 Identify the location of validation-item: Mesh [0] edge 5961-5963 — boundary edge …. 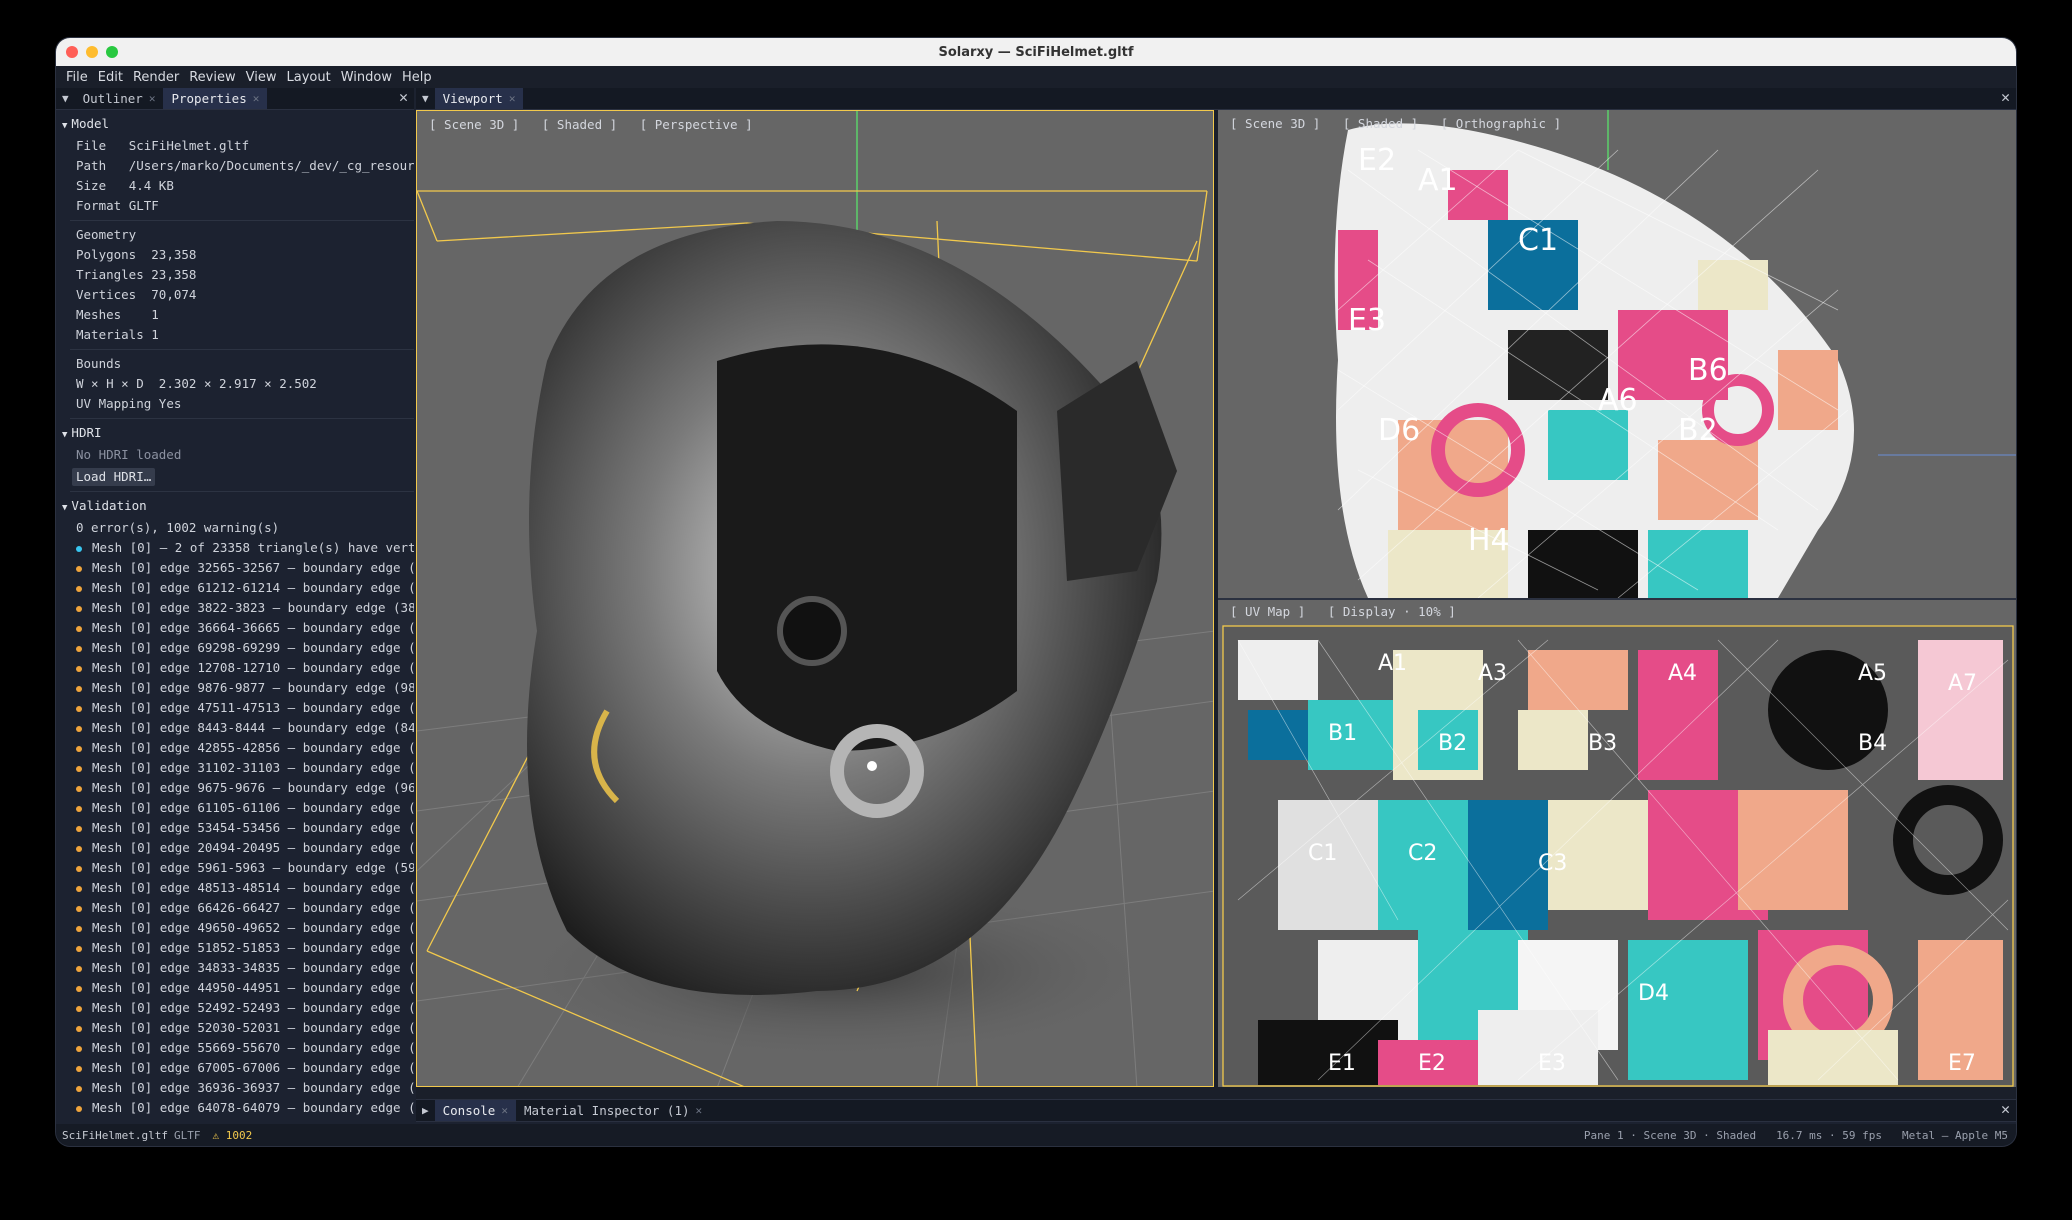
(235, 868).